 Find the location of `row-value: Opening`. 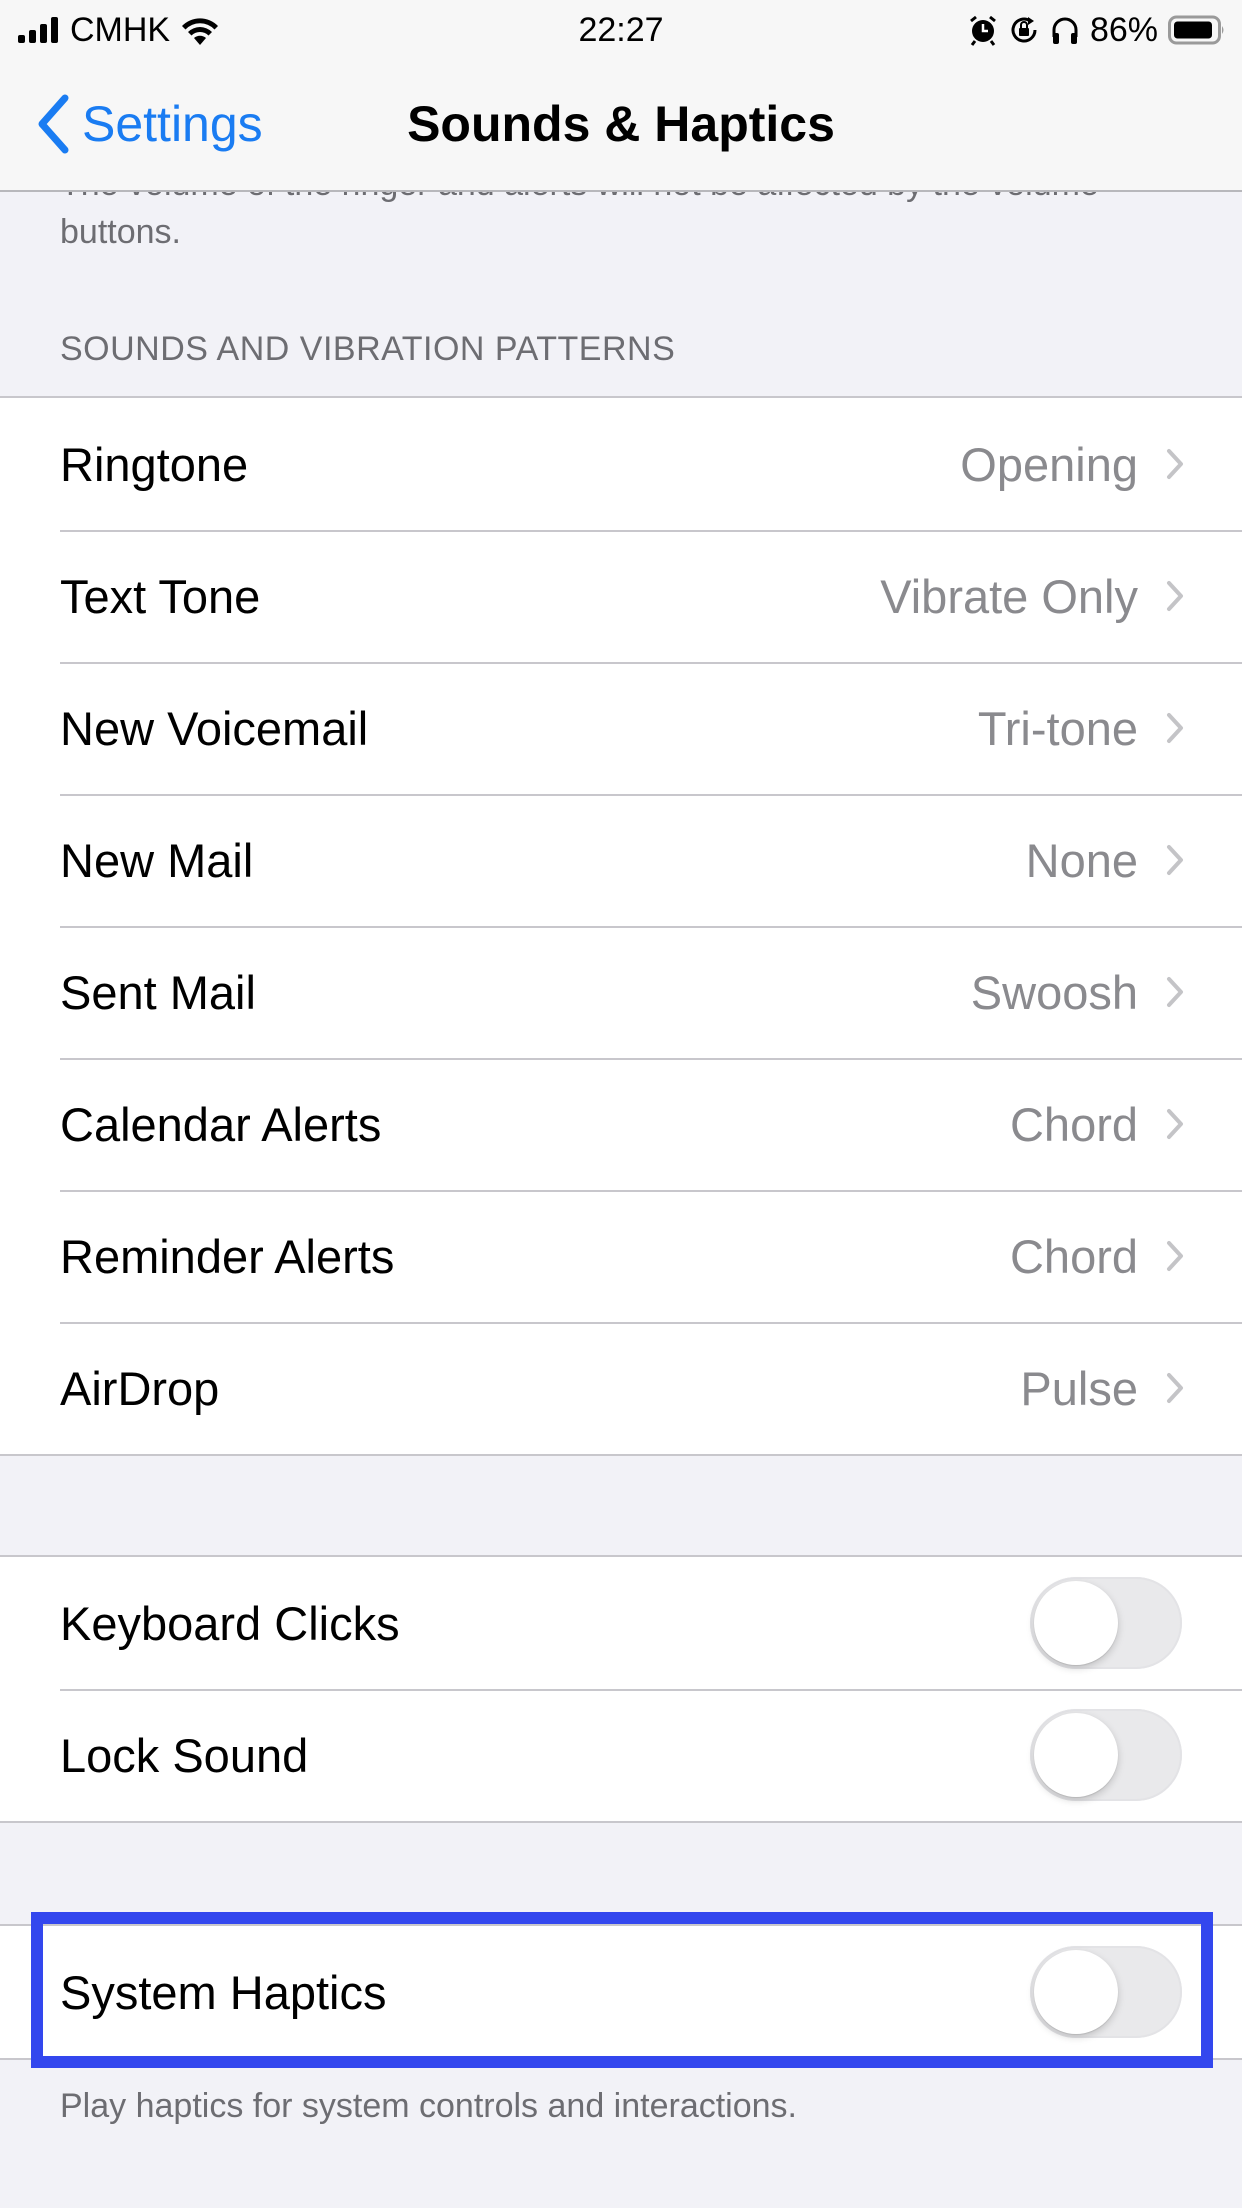

row-value: Opening is located at coordinates (1049, 464).